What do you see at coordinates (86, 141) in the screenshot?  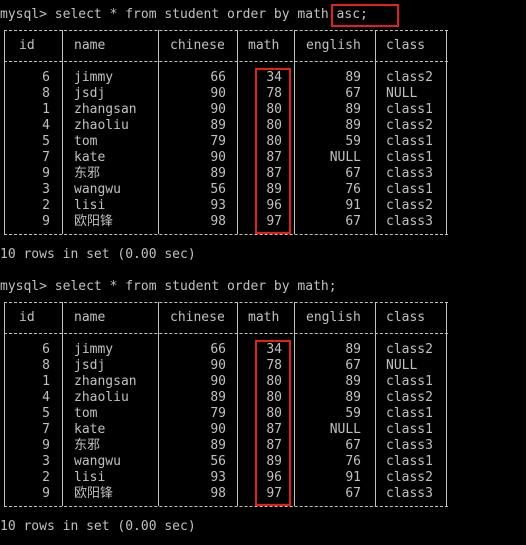 I see `cell-name: tom` at bounding box center [86, 141].